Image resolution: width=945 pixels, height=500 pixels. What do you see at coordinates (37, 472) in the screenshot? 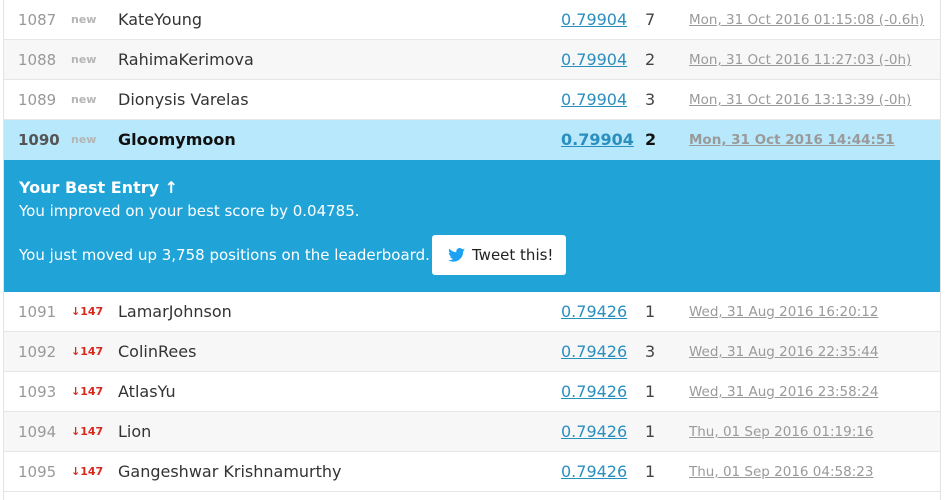
I see `rank: 1095` at bounding box center [37, 472].